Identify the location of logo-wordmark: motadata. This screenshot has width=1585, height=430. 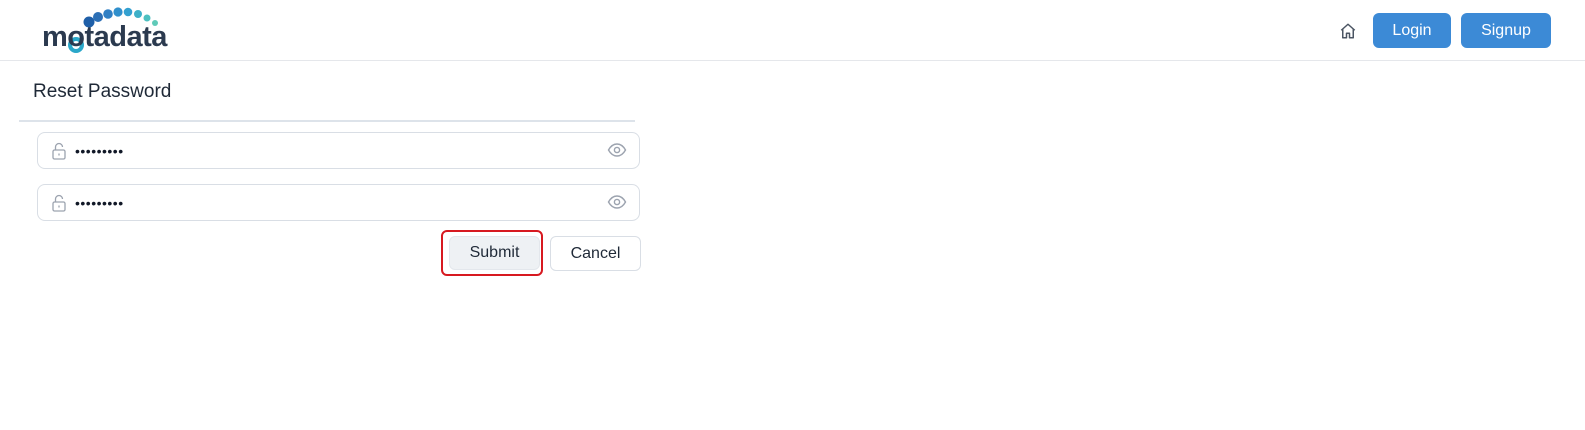
(104, 37).